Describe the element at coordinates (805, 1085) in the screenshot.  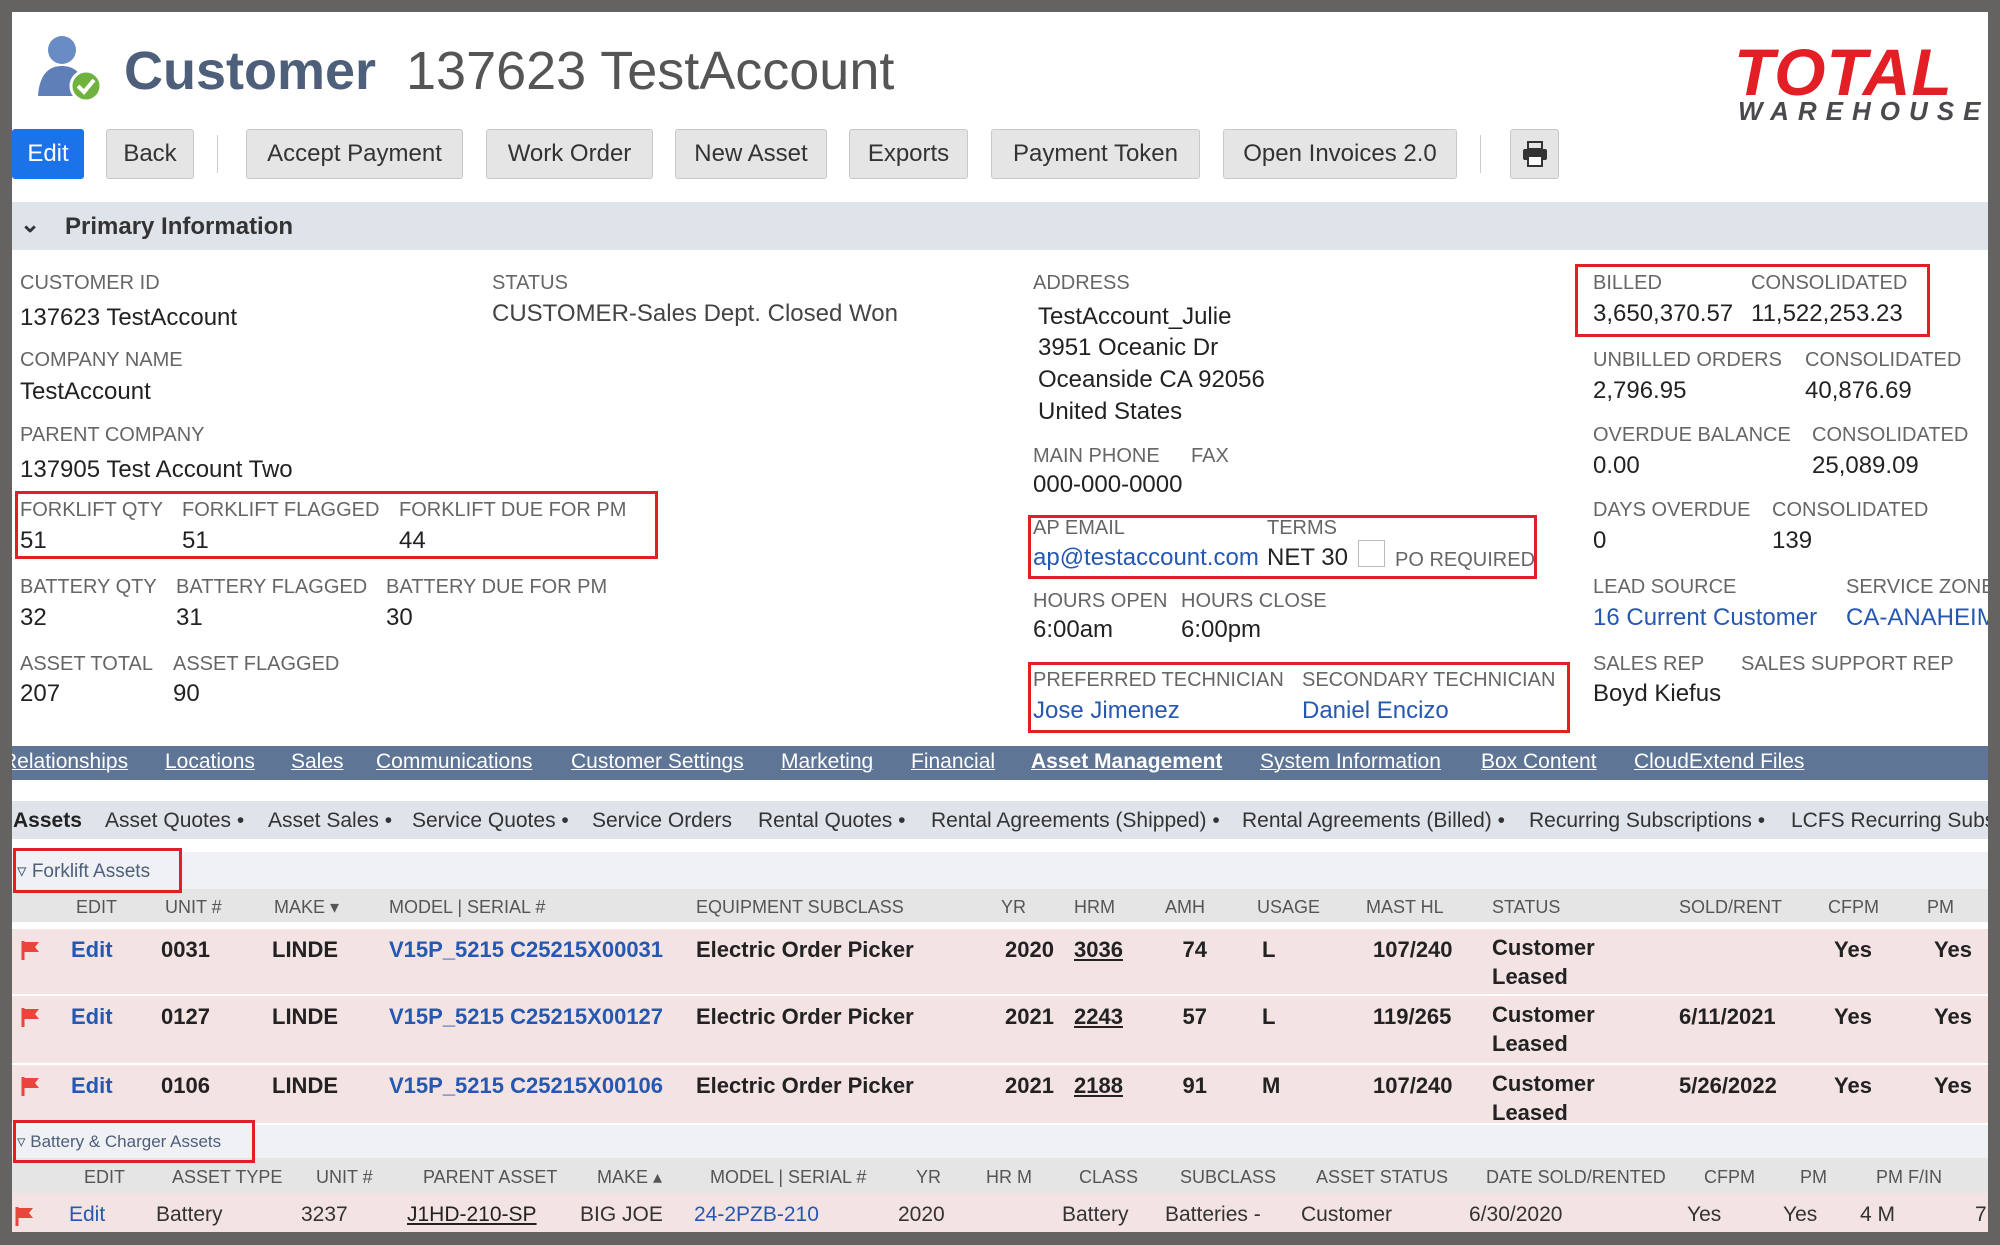
I see `cell: Electric Order Picker` at that location.